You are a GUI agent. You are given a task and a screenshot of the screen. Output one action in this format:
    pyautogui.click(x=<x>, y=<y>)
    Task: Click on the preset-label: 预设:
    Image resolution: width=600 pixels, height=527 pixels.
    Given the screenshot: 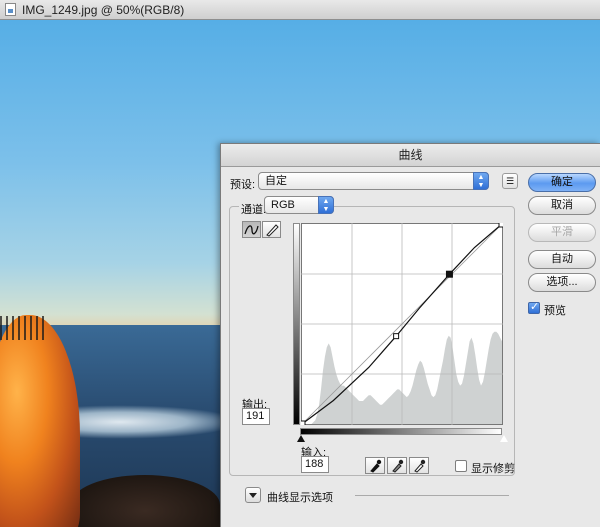 What is the action you would take?
    pyautogui.click(x=243, y=185)
    